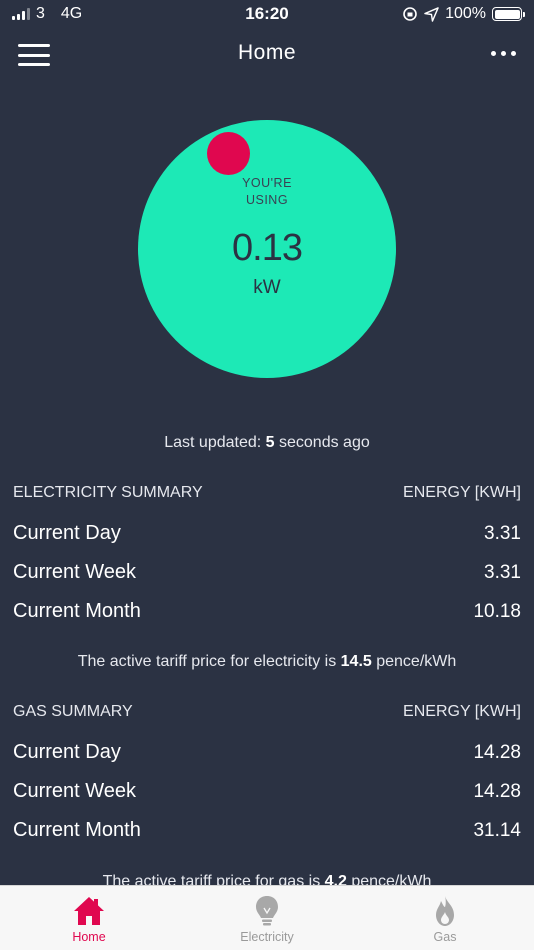 This screenshot has width=534, height=950. Describe the element at coordinates (267, 496) in the screenshot. I see `electricity-summary-header: ELECTRICITY SUMMARY ENERGY [KWH]` at that location.